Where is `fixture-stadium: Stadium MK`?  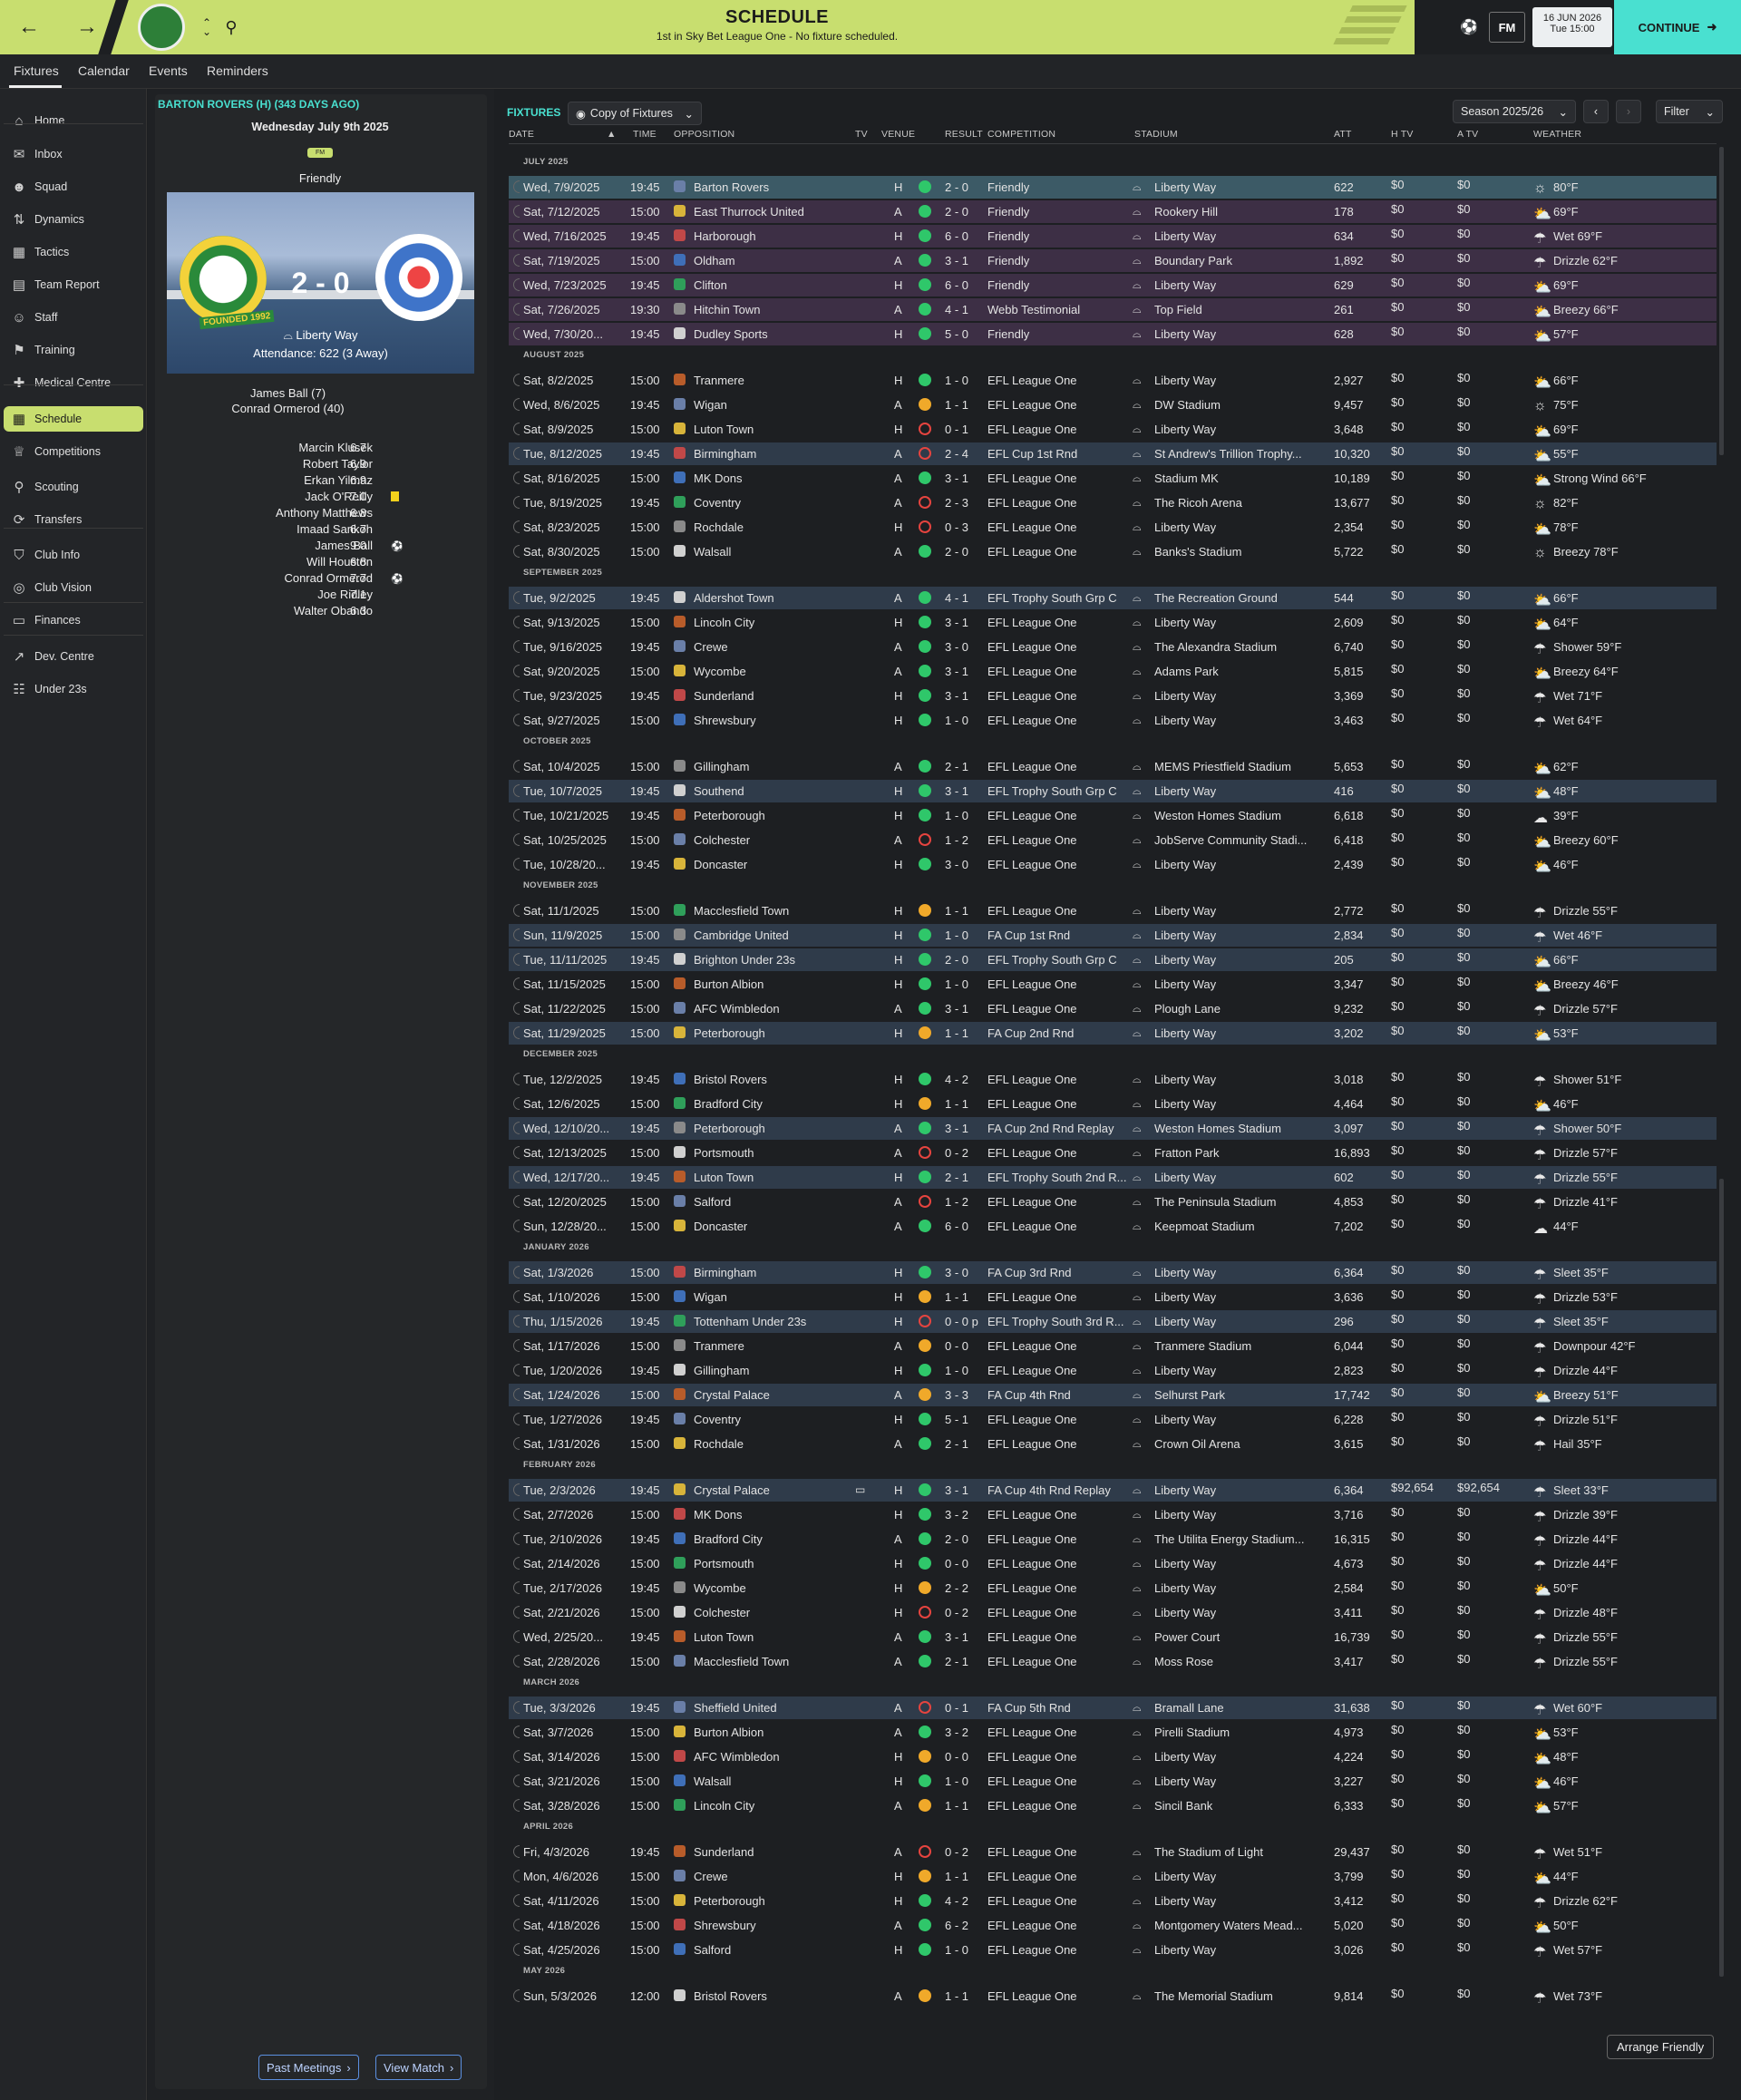
fixture-stadium: Stadium MK is located at coordinates (1186, 478).